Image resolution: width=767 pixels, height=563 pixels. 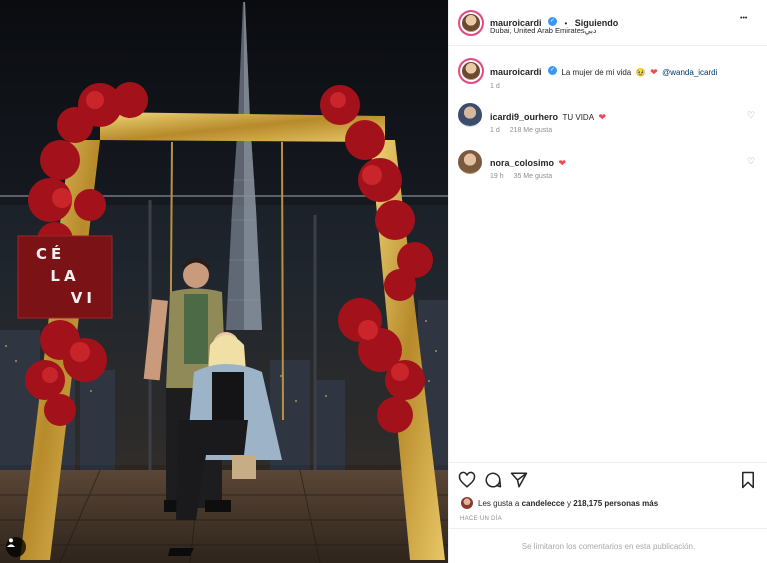 What do you see at coordinates (543, 30) in the screenshot?
I see `post-location: Dubai, United Arab Emiratesدبي` at bounding box center [543, 30].